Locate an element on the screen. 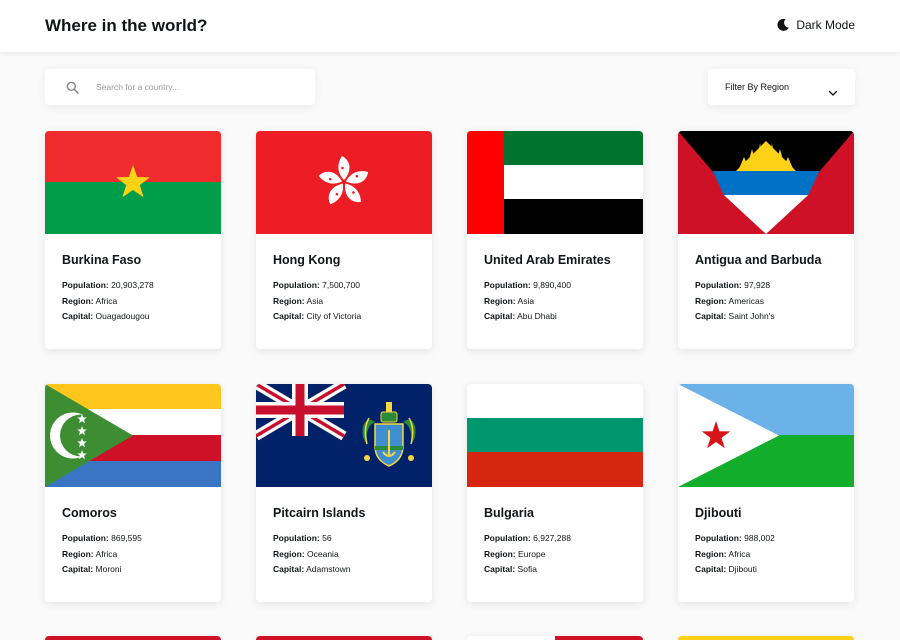 The height and width of the screenshot is (640, 900). population-row: Population: 6,927,288 is located at coordinates (555, 539).